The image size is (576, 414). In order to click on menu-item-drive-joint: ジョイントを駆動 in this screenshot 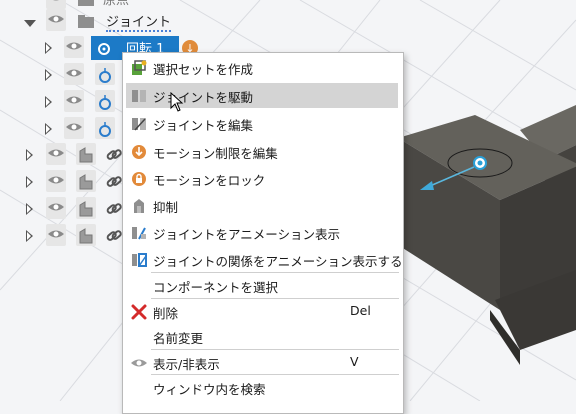, I will do `click(262, 97)`.